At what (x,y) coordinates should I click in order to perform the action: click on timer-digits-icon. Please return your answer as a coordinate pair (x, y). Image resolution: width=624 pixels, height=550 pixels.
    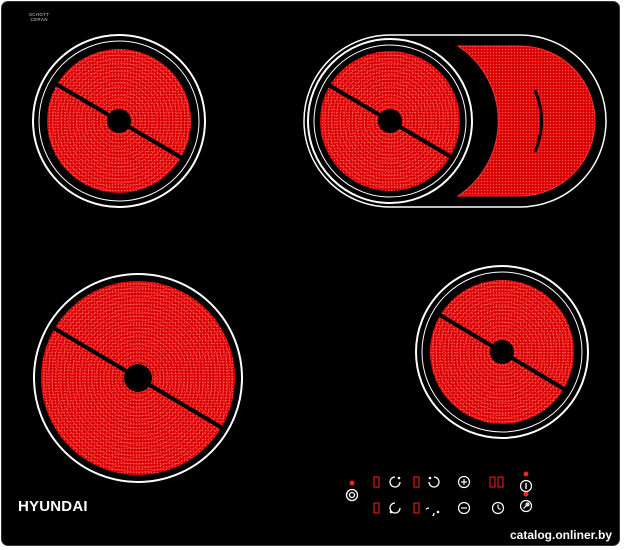
    Looking at the image, I should click on (496, 482).